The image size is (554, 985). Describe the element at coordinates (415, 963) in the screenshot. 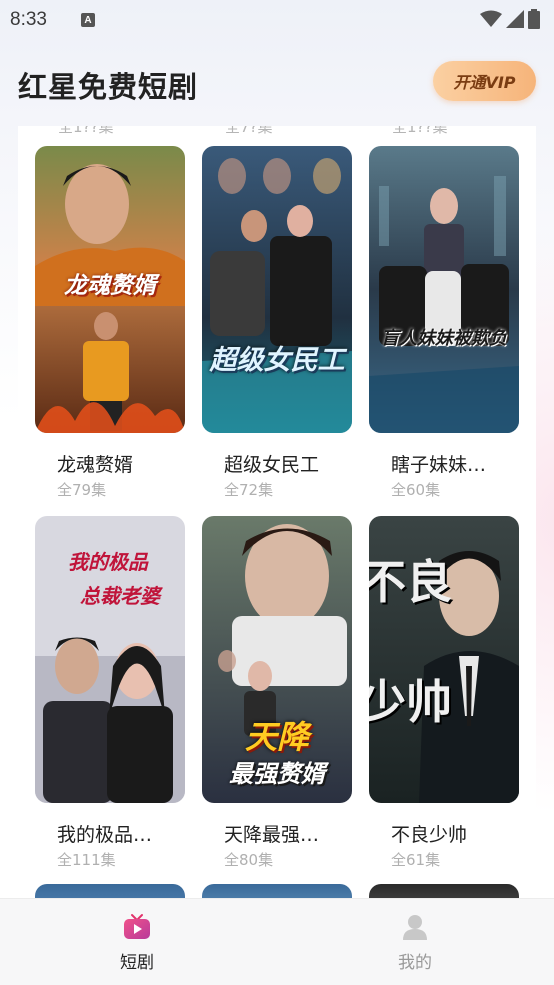

I see `nav-label: 我的` at that location.